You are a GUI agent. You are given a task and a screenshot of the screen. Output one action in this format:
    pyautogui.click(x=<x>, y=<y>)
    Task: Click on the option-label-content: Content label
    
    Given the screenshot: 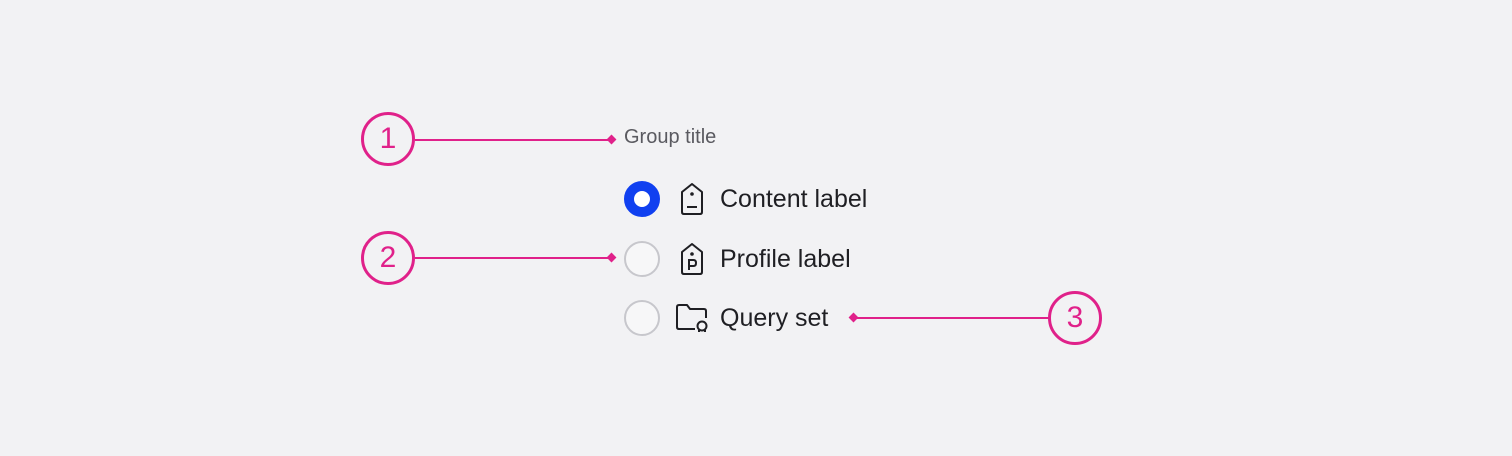 What is the action you would take?
    pyautogui.click(x=793, y=199)
    